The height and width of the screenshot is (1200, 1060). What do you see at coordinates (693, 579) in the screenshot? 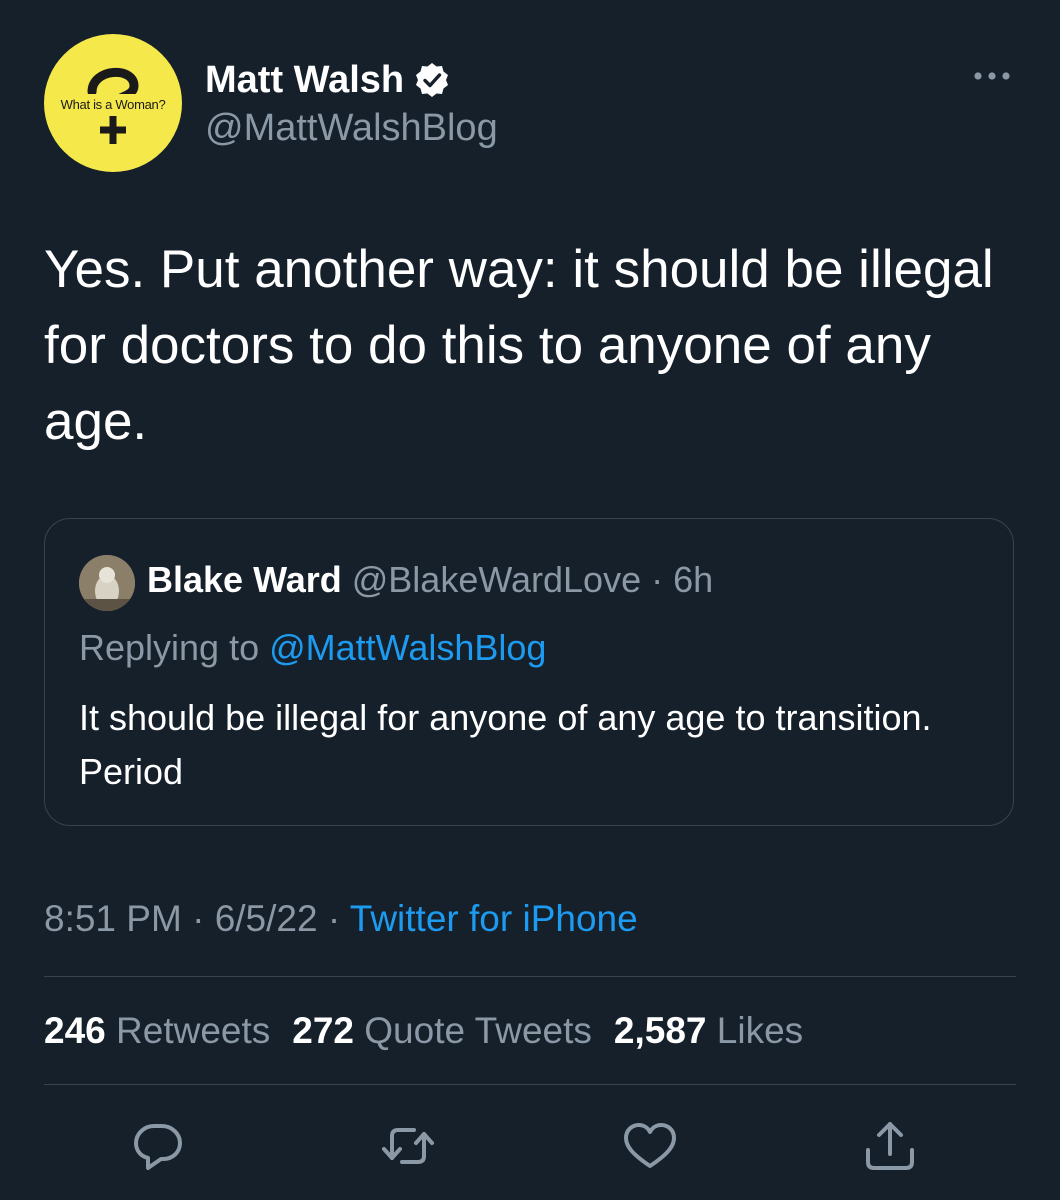
I see `quoted-age: 6h` at bounding box center [693, 579].